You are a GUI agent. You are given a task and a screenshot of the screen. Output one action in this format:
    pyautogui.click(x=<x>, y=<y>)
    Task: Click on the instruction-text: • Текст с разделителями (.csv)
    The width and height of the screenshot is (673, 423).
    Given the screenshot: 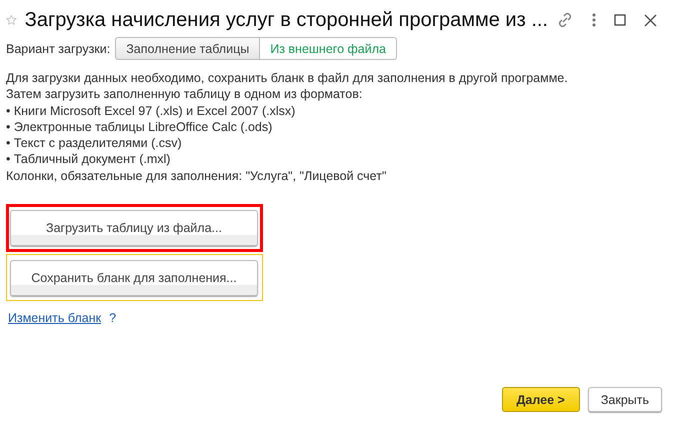 What is the action you would take?
    pyautogui.click(x=94, y=143)
    